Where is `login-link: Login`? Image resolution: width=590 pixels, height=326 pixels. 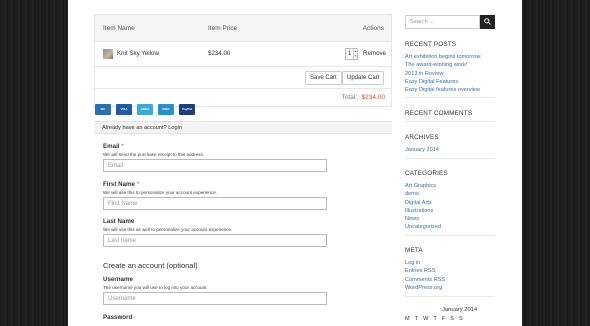 login-link: Login is located at coordinates (175, 128).